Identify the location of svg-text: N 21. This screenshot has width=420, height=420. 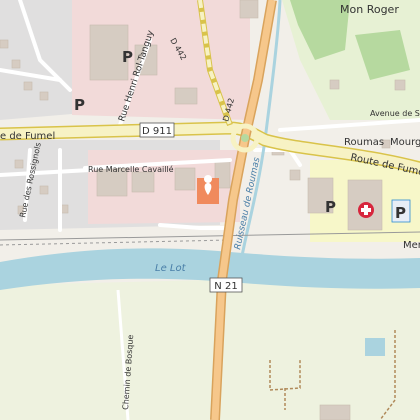
(225, 286).